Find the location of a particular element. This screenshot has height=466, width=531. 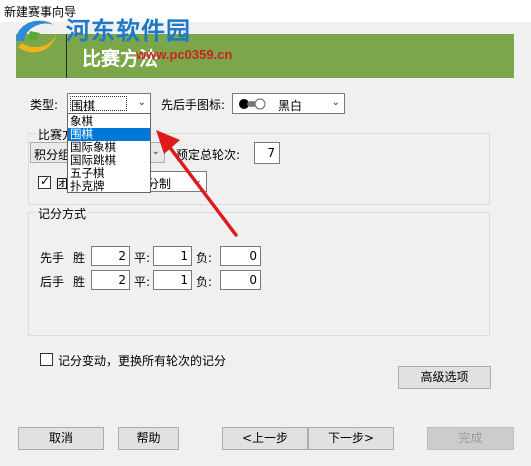

type-select: 围棋 ⌄ is located at coordinates (109, 103).